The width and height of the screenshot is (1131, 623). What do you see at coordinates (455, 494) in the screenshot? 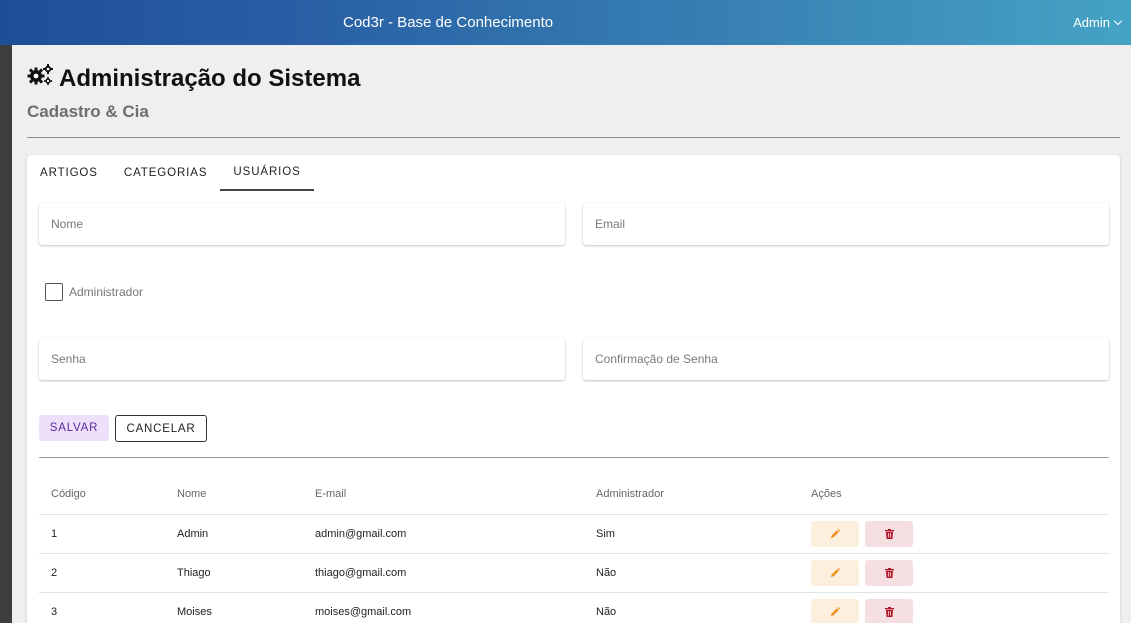
I see `column-header-email: E-mail` at bounding box center [455, 494].